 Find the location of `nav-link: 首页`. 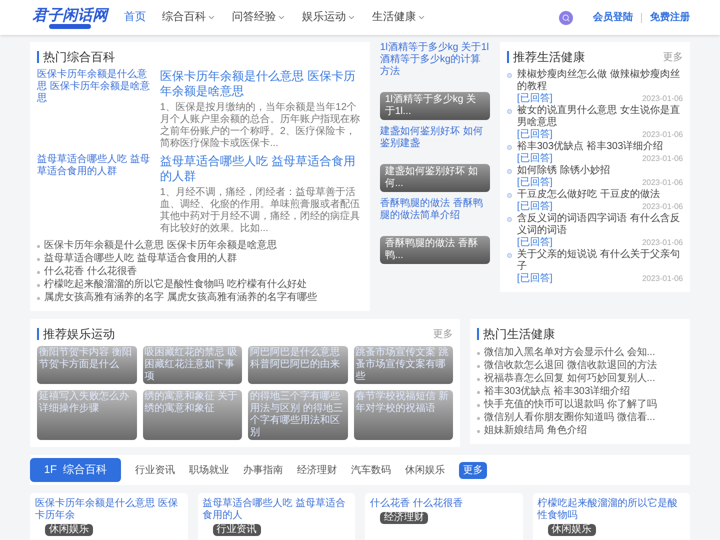

nav-link: 首页 is located at coordinates (135, 17).